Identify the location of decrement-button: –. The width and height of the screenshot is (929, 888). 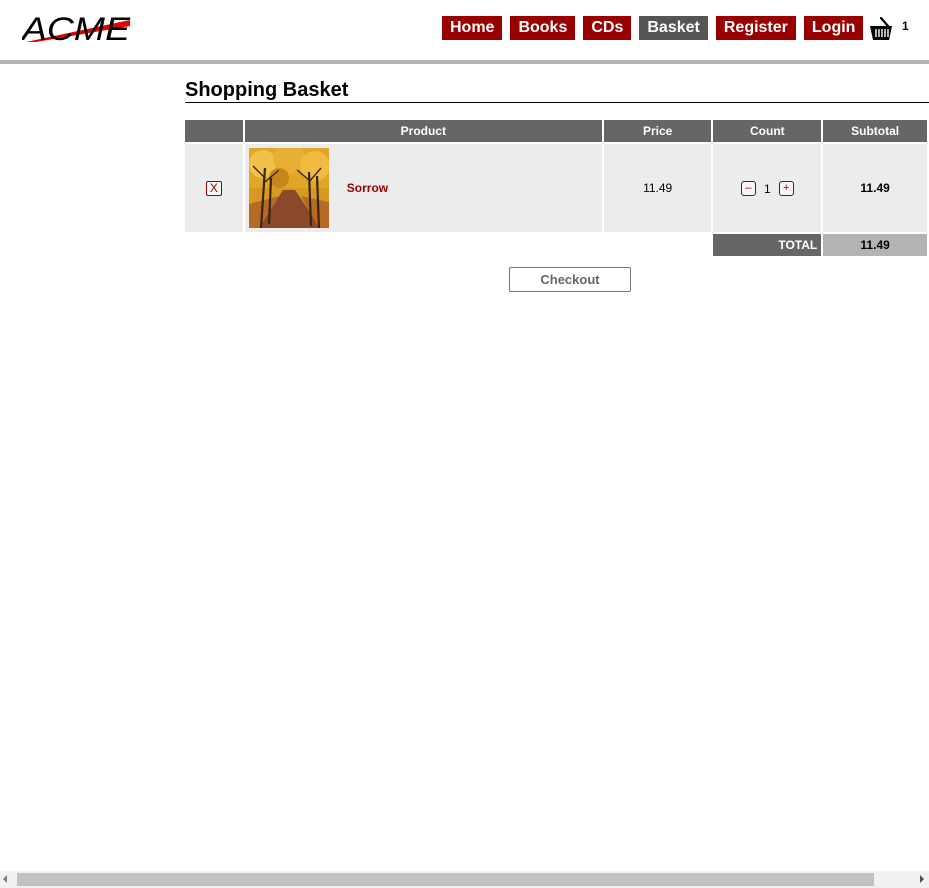
(748, 188).